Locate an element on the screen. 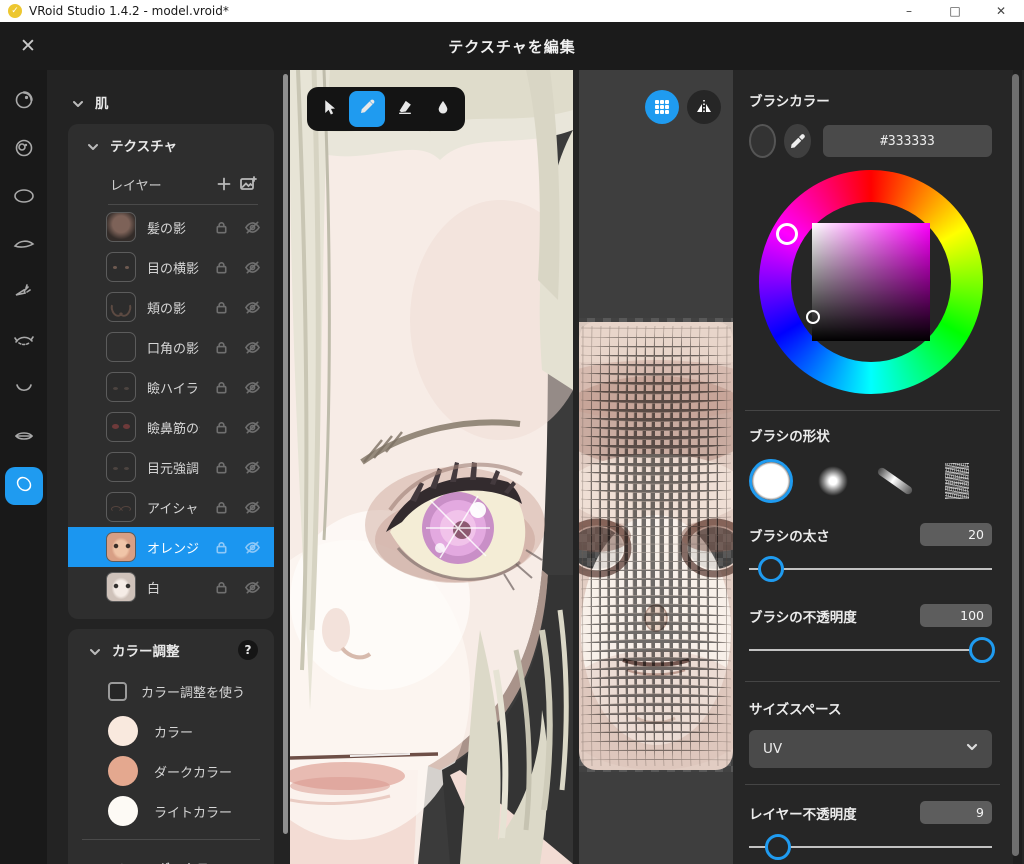 Image resolution: width=1024 pixels, height=864 pixels. brush-opacity-slider is located at coordinates (872, 650).